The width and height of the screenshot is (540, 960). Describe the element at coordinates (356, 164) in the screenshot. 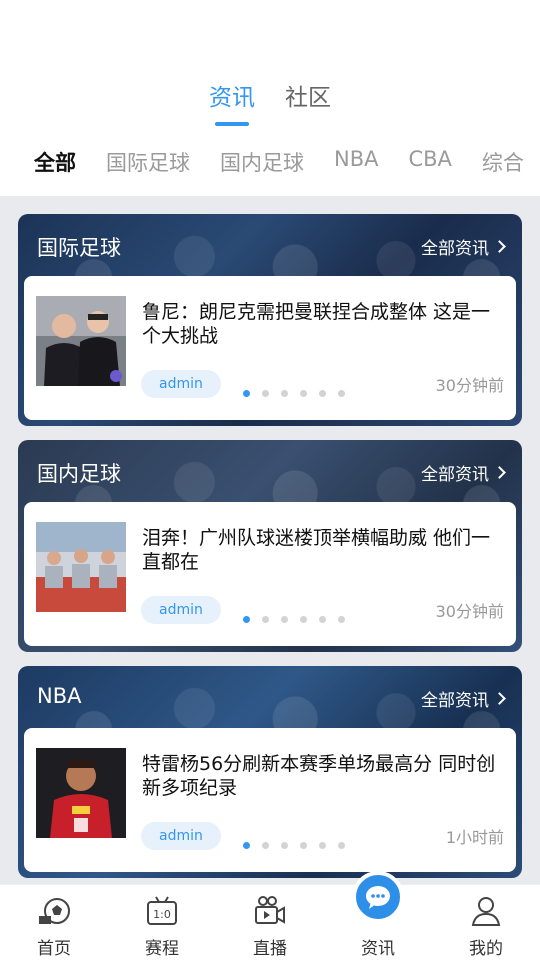

I see `category-tab-nba: NBA` at that location.